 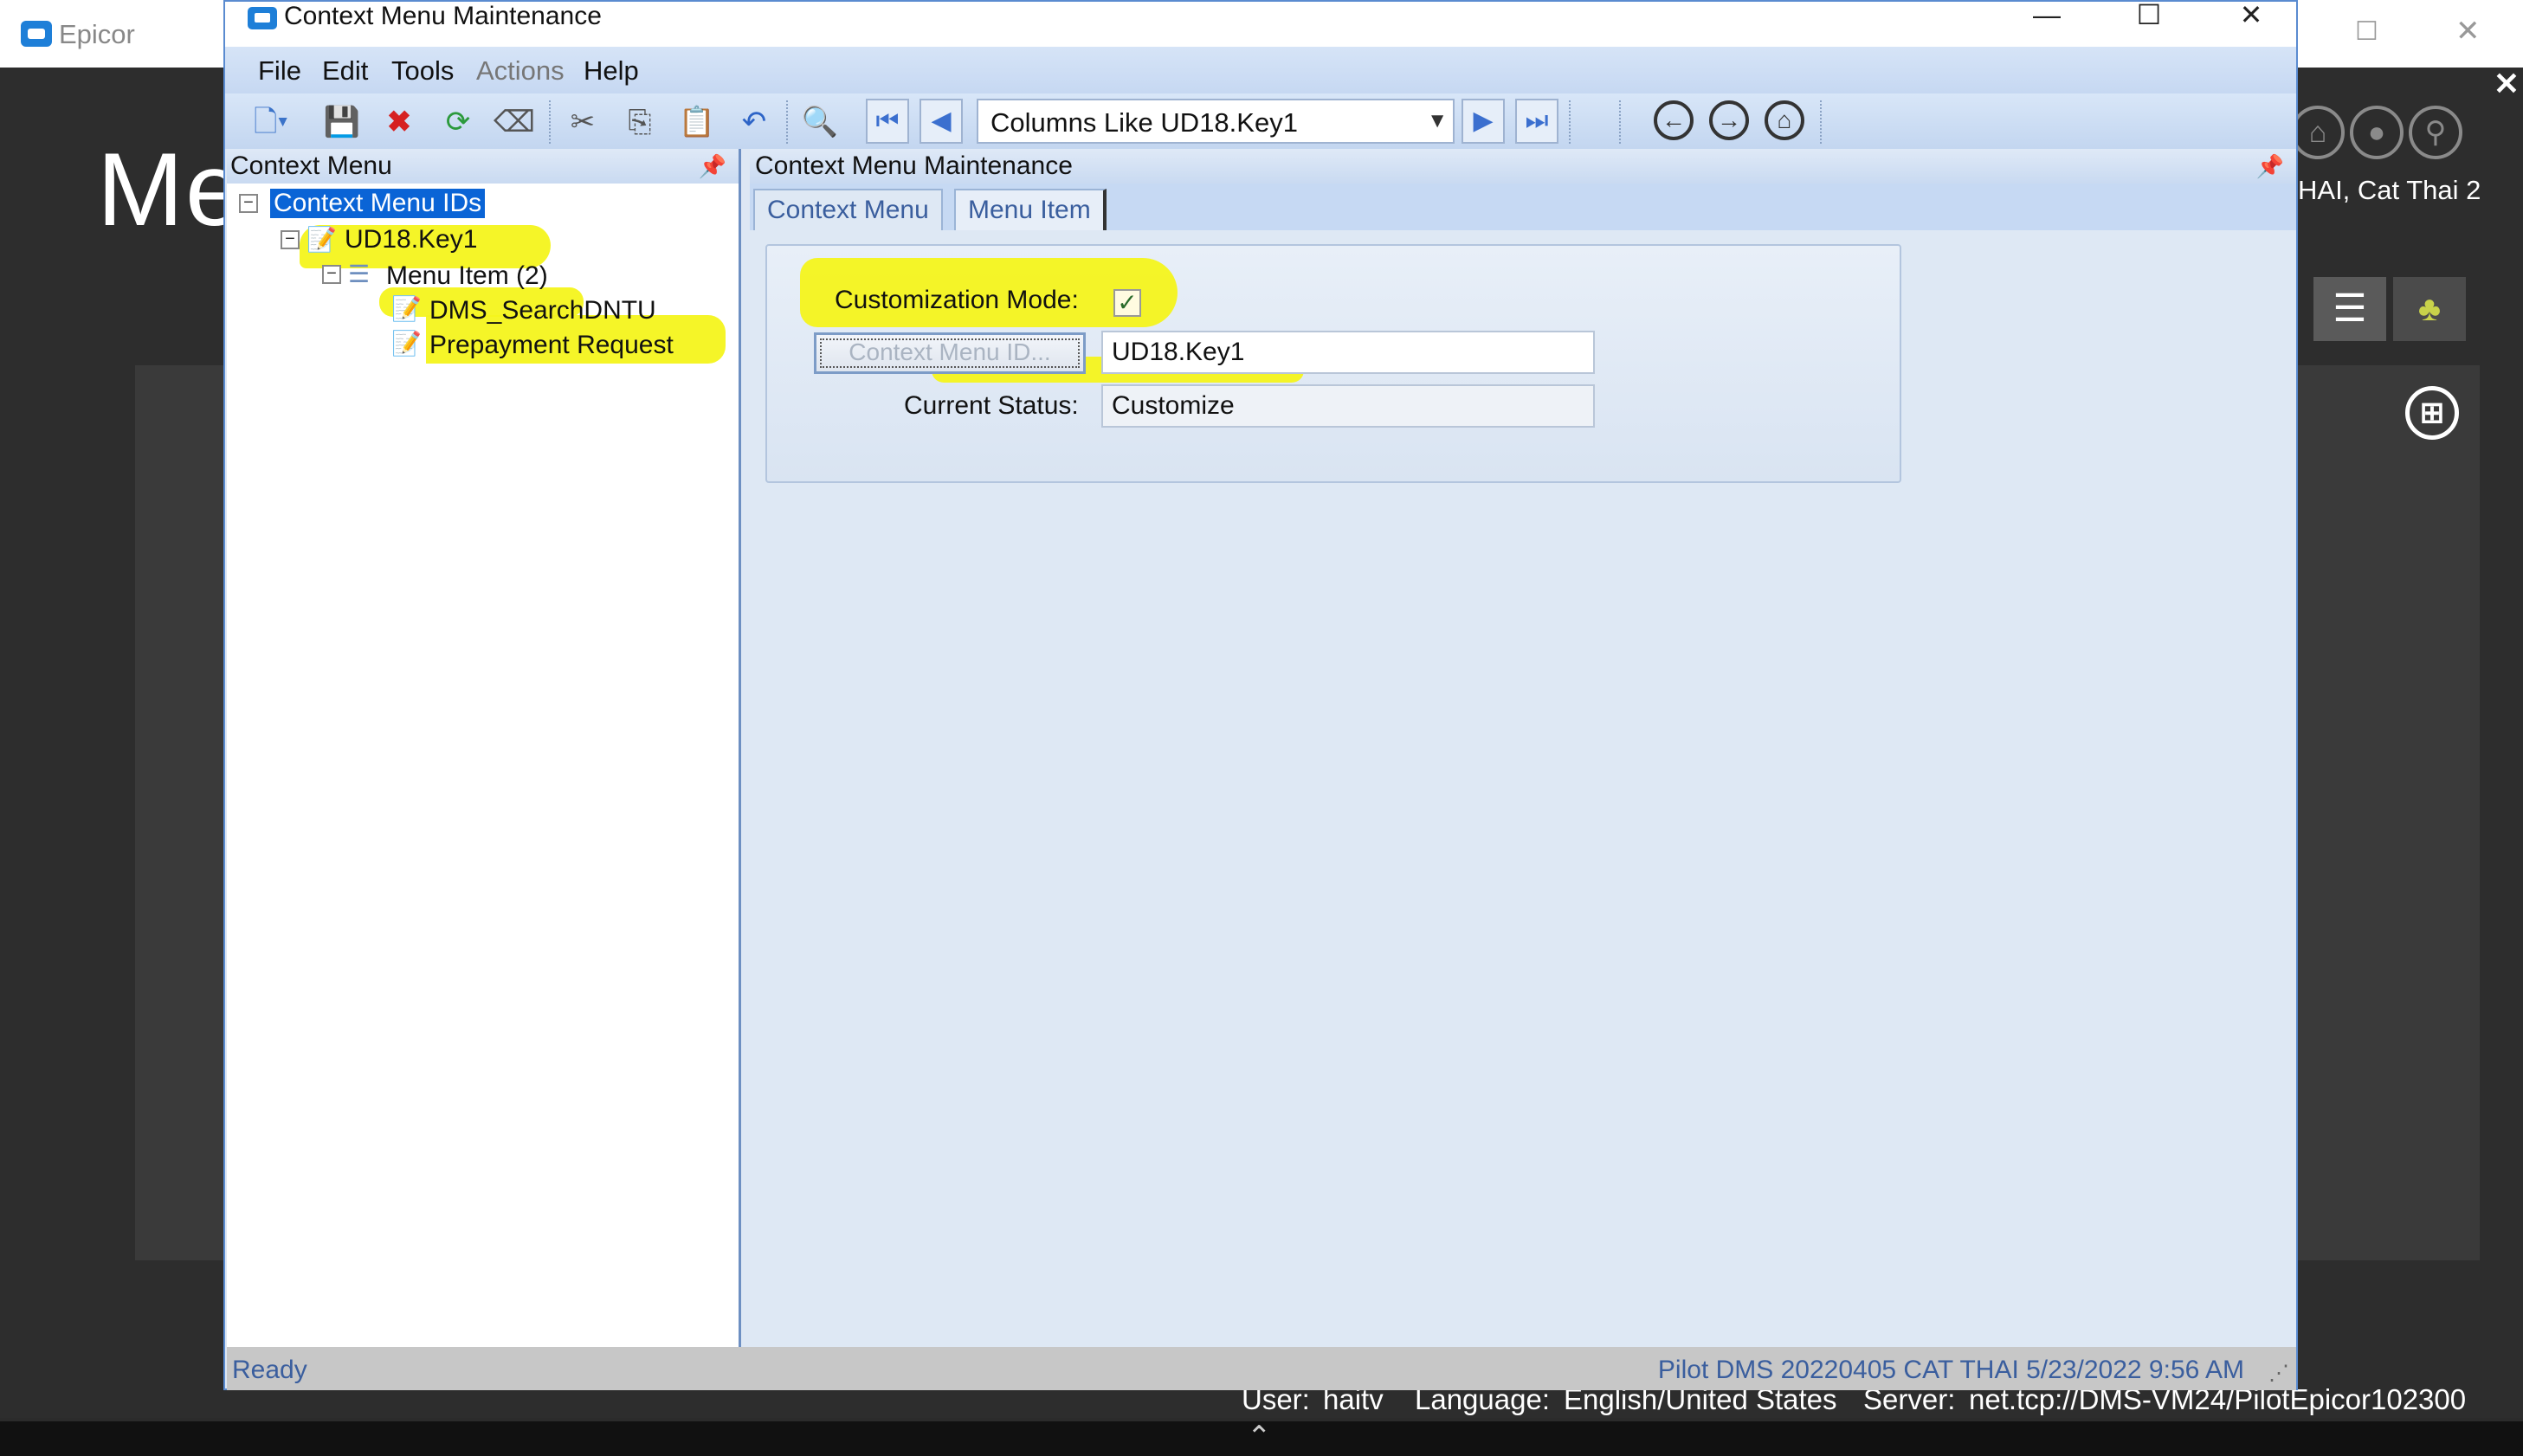 What do you see at coordinates (279, 71) in the screenshot?
I see `menu-file: File` at bounding box center [279, 71].